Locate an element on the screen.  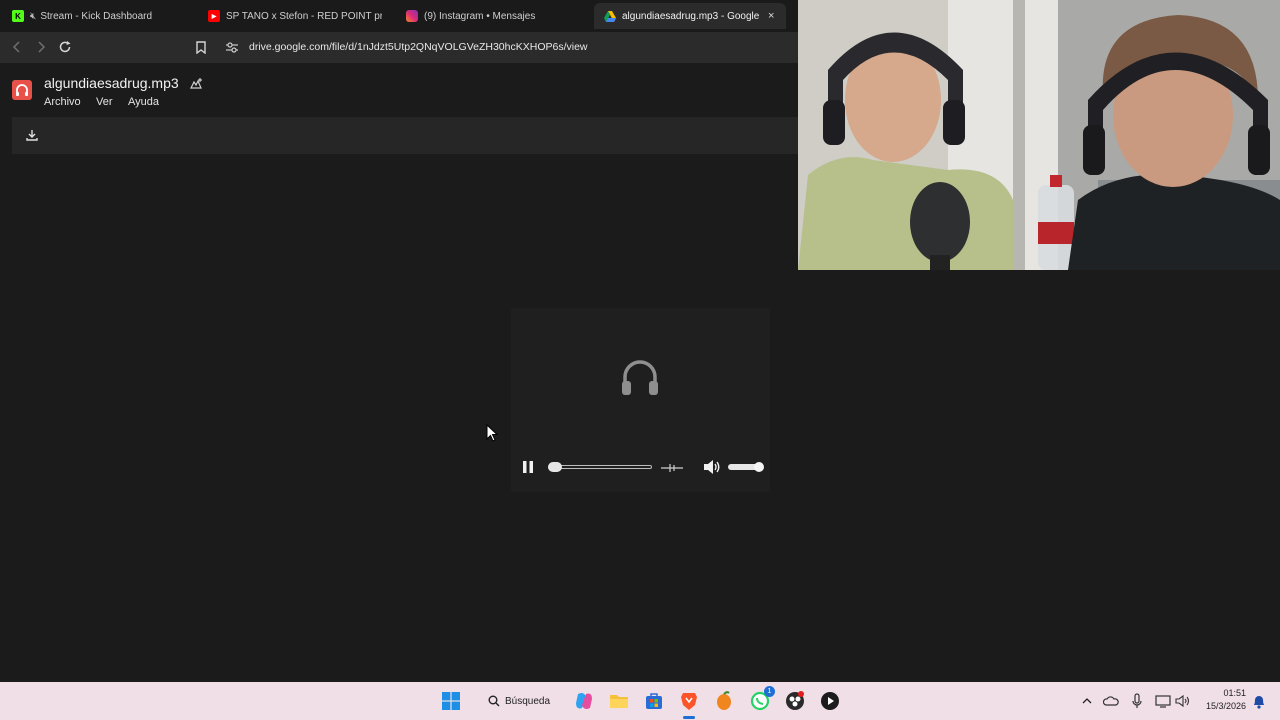
taskbar-search: Búsqueda is located at coordinates (522, 701).